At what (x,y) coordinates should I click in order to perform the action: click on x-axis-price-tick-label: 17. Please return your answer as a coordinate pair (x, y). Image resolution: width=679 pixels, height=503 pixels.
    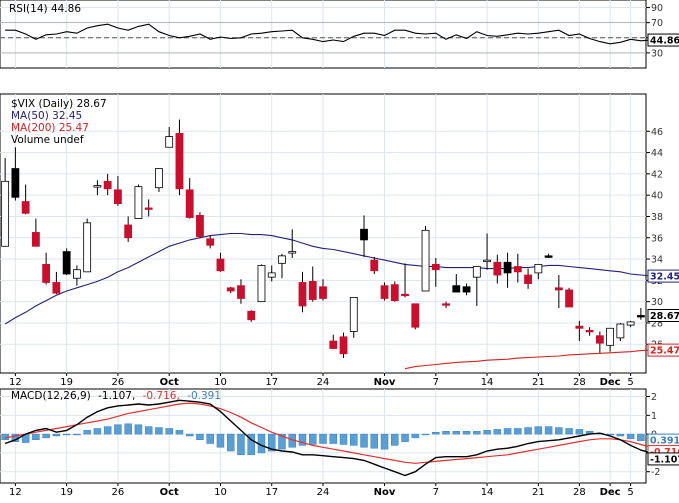
    Looking at the image, I should click on (271, 382).